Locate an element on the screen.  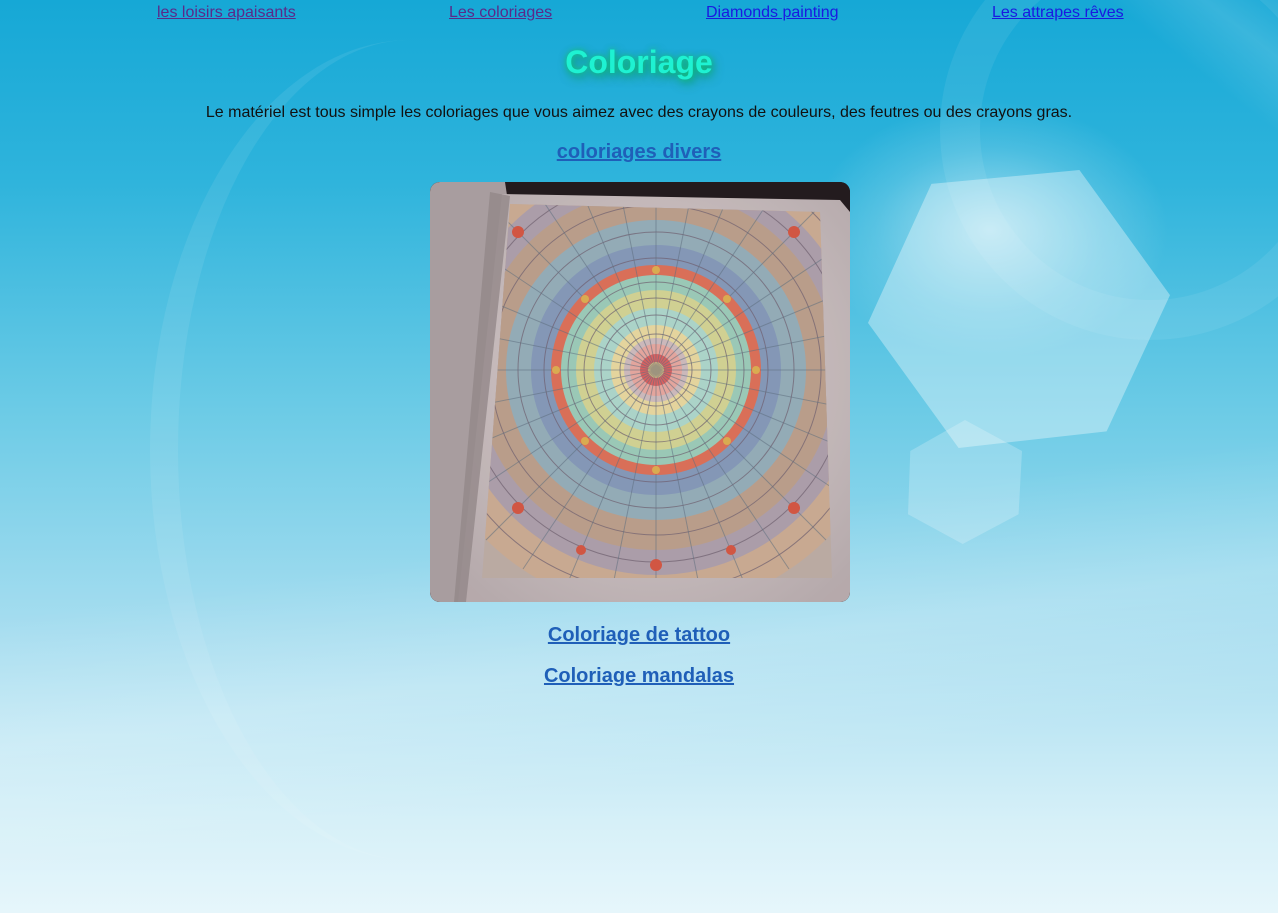
section-link-coloriage-tattoo: Coloriage de tattoo is located at coordinates (639, 635).